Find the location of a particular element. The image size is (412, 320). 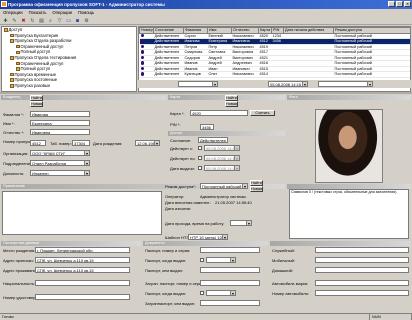

phone-work-label: Служебный: is located at coordinates (283, 250).